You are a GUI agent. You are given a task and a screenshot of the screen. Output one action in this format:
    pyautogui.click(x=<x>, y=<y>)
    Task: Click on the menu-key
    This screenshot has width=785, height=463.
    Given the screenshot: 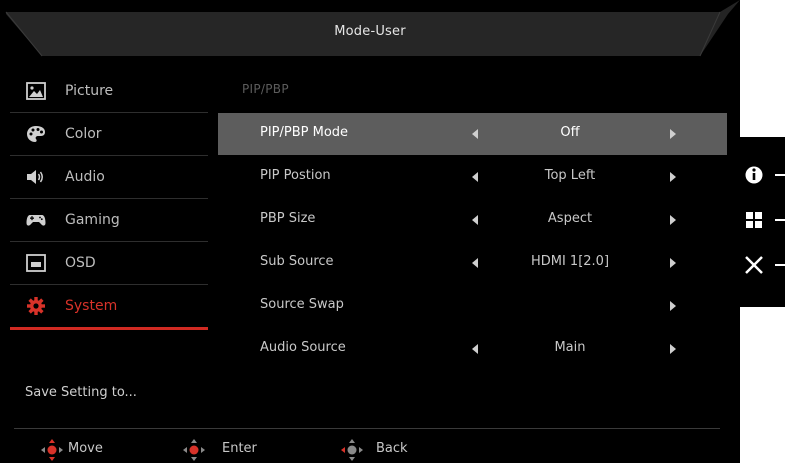 What is the action you would take?
    pyautogui.click(x=760, y=220)
    